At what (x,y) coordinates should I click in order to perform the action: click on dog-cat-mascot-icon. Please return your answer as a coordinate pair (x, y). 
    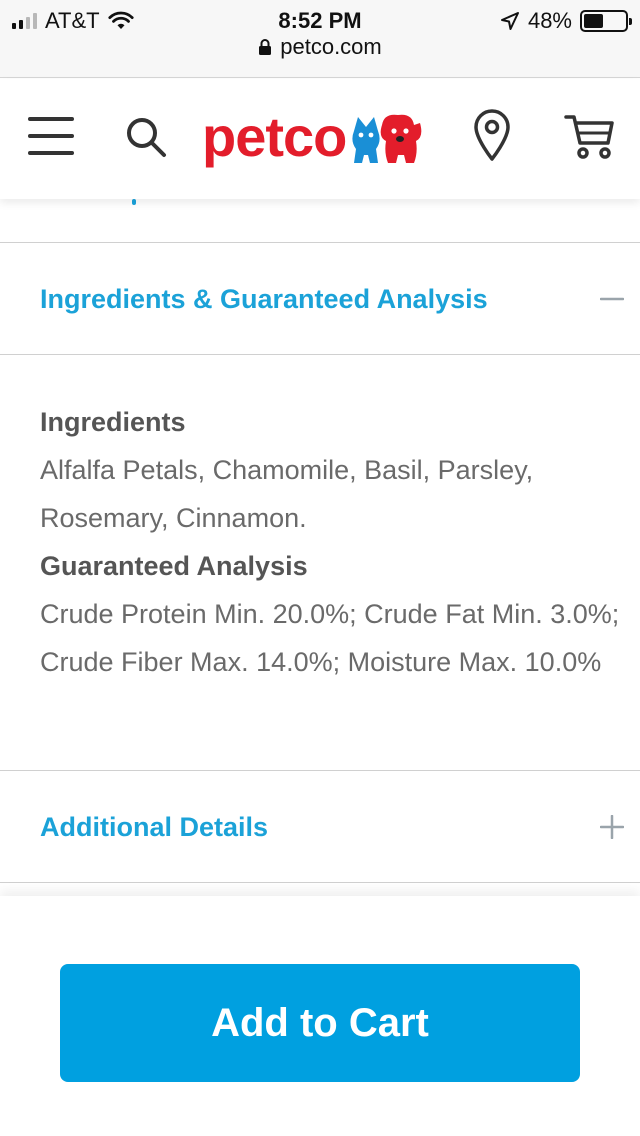
    Looking at the image, I should click on (387, 138).